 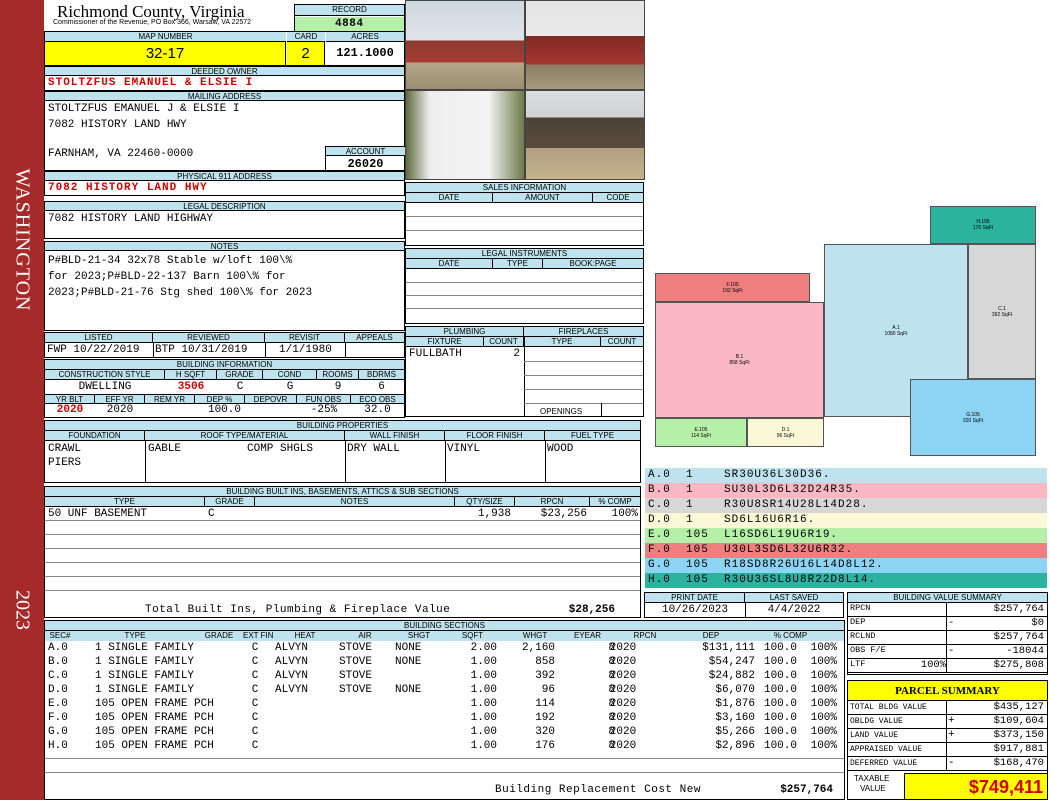 What do you see at coordinates (117, 125) in the screenshot?
I see `mailing-line2: 7082 HISTORY LAND HWY` at bounding box center [117, 125].